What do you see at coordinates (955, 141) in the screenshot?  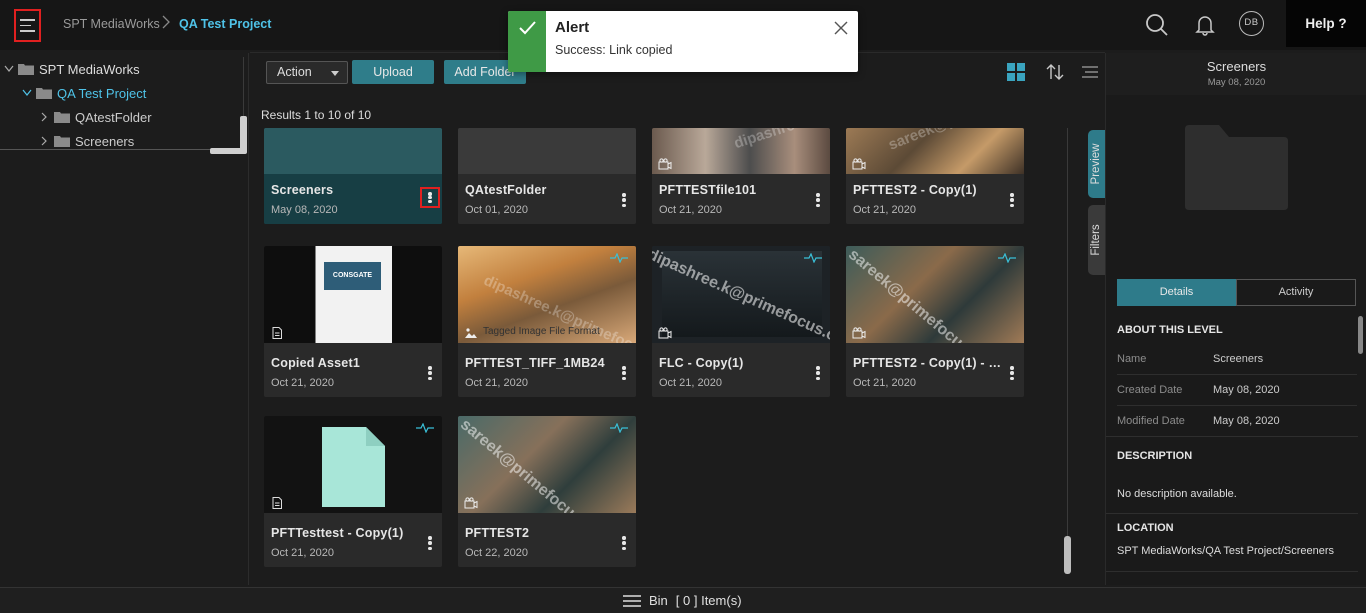 I see `thumbnail-watermark: sareek@primefocus 30/10/2020 13:56+00` at bounding box center [955, 141].